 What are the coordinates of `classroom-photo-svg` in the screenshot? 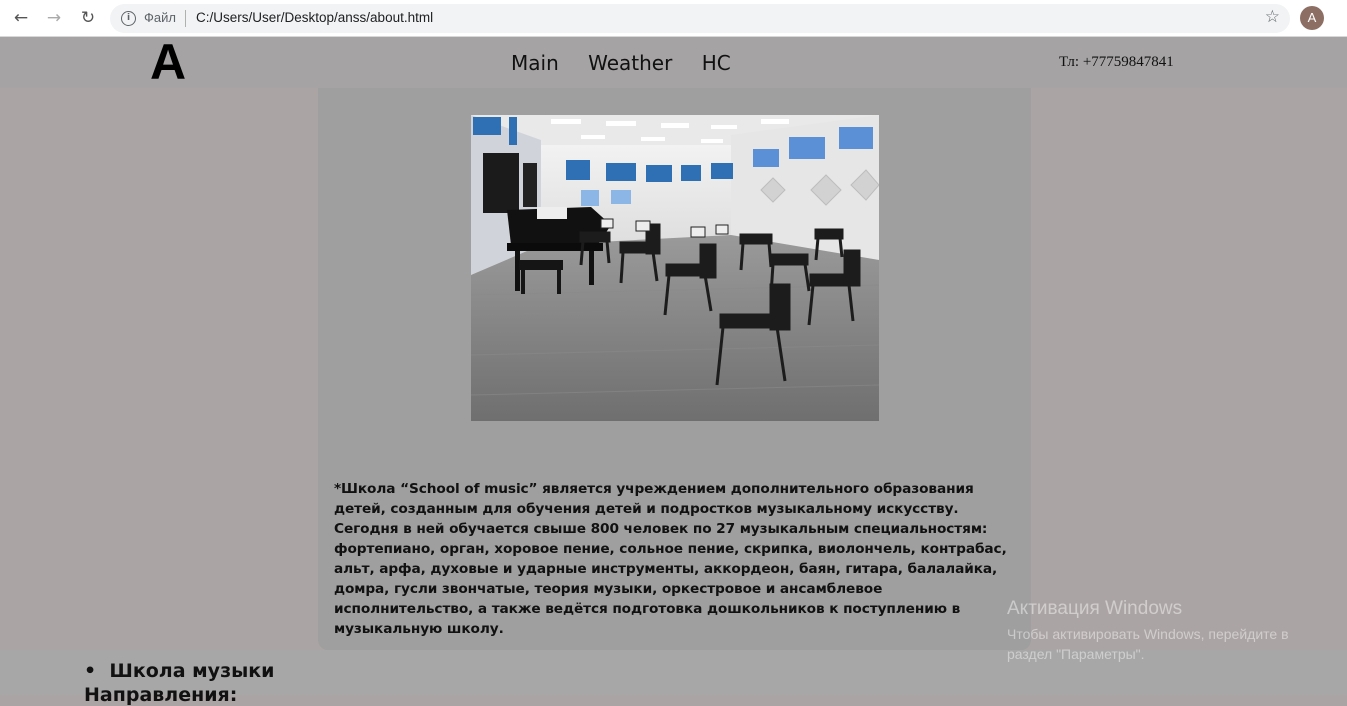 It's located at (675, 268).